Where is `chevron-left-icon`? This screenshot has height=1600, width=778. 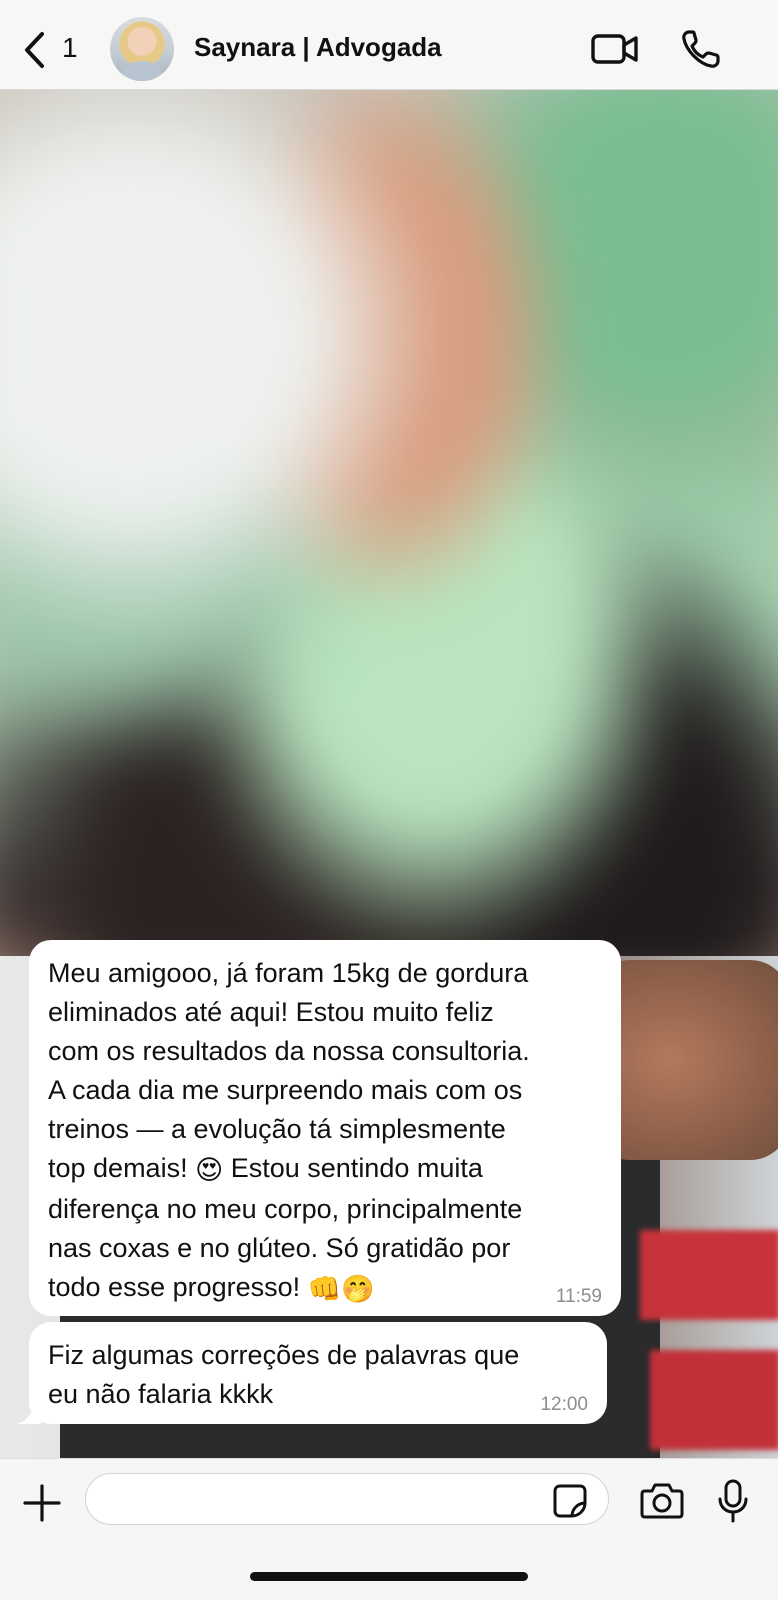 chevron-left-icon is located at coordinates (35, 50).